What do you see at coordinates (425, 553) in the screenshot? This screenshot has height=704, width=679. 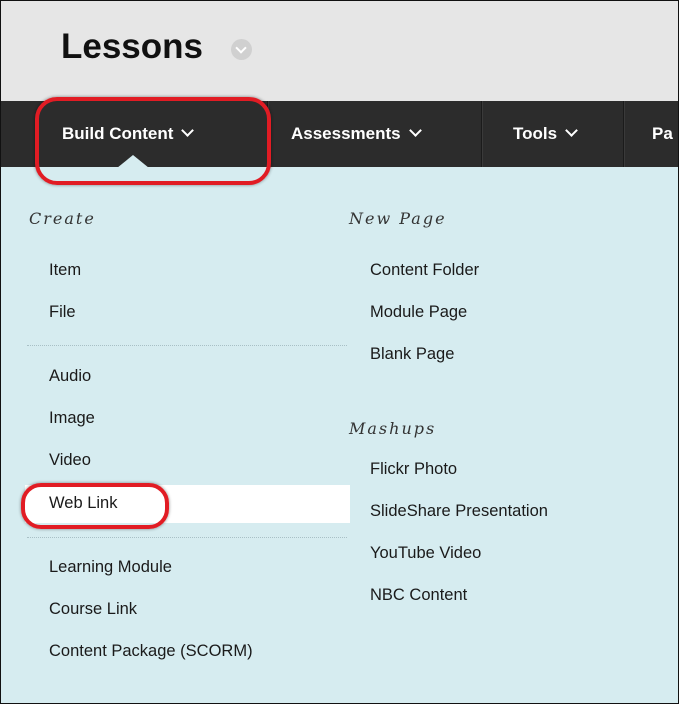 I see `menu-item-youtube-video: YouTube Video` at bounding box center [425, 553].